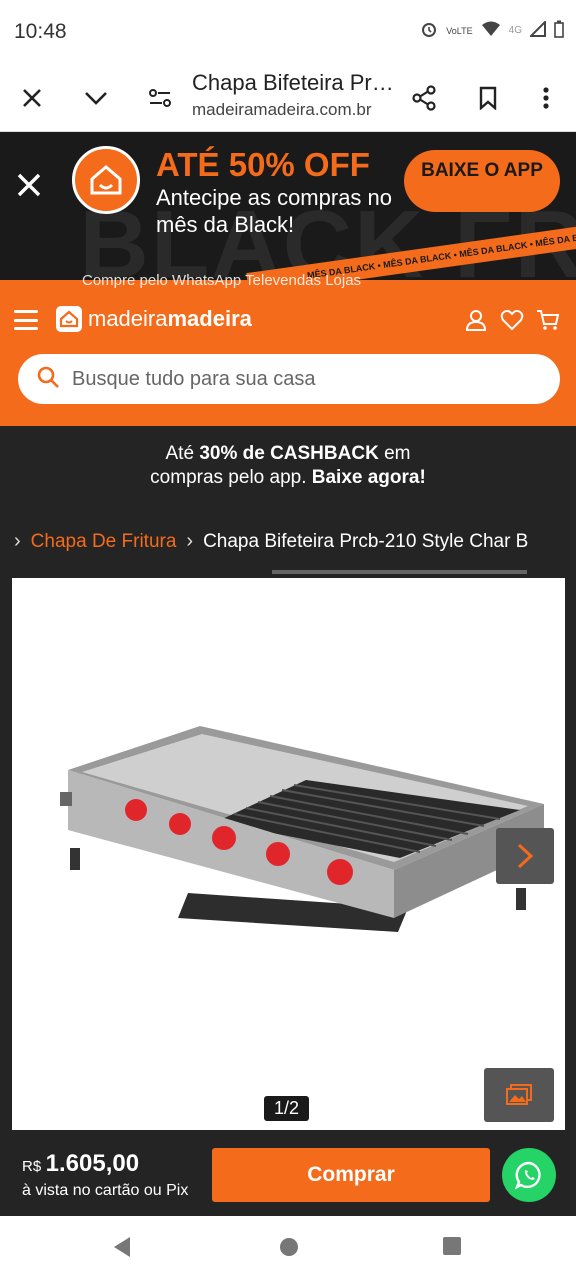  What do you see at coordinates (106, 180) in the screenshot?
I see `app-logo-icon` at bounding box center [106, 180].